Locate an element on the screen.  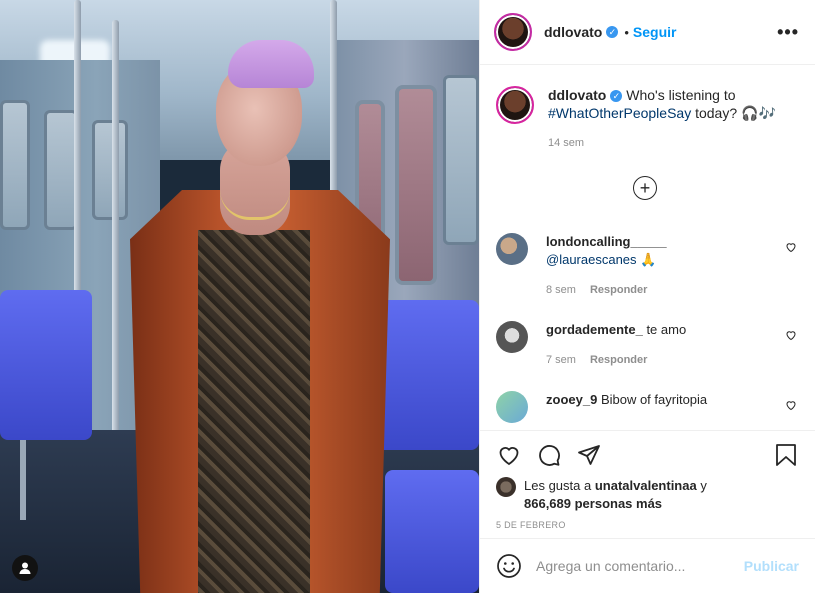
comment-username: londoncalling_____ is located at coordinates (606, 241).